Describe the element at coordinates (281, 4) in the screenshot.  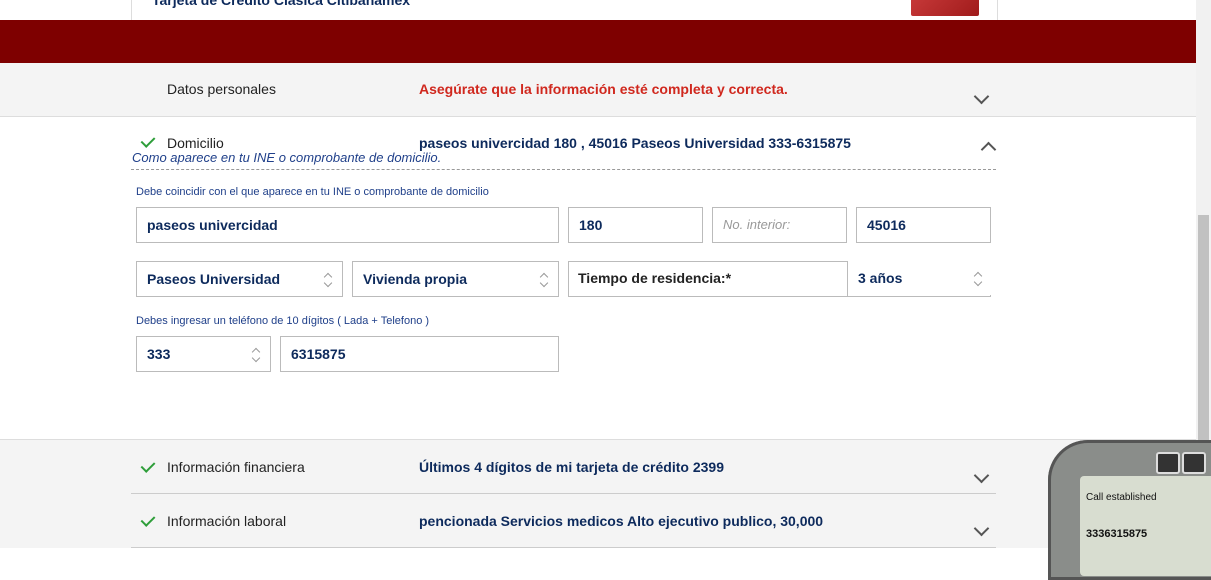
I see `product-title: Tarjeta de Crédito Clásica Citibanamex` at that location.